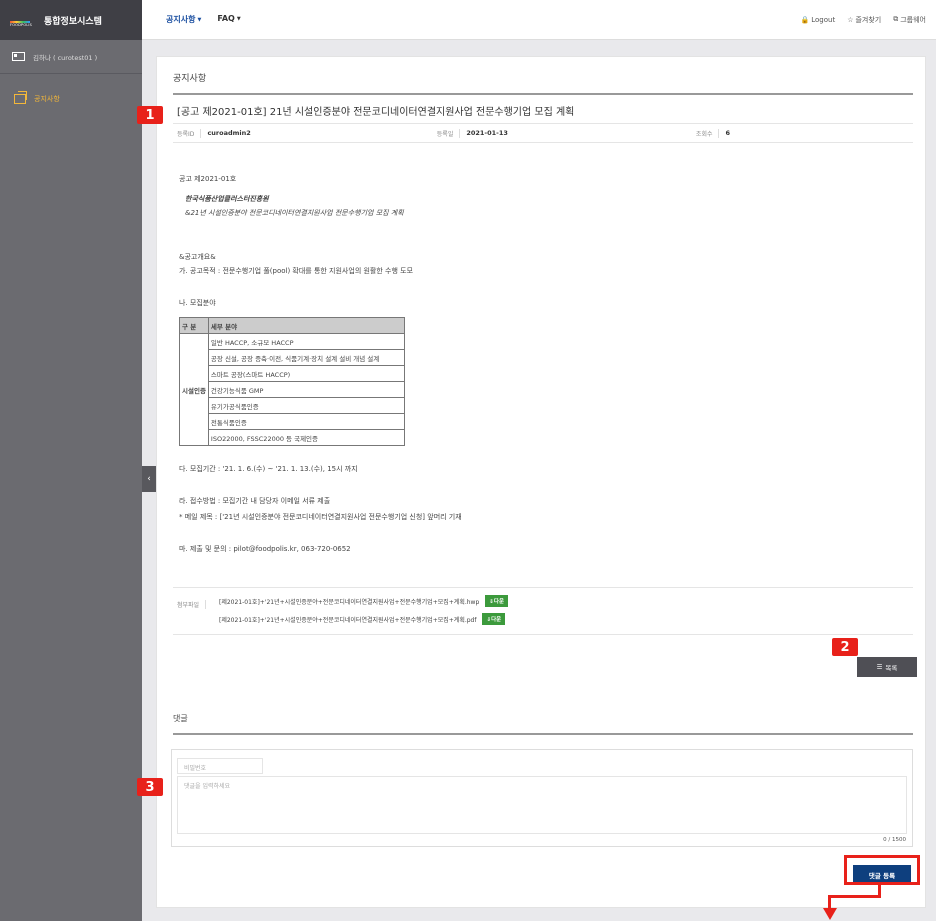 The height and width of the screenshot is (921, 936). Describe the element at coordinates (20, 97) in the screenshot. I see `board-icon` at that location.